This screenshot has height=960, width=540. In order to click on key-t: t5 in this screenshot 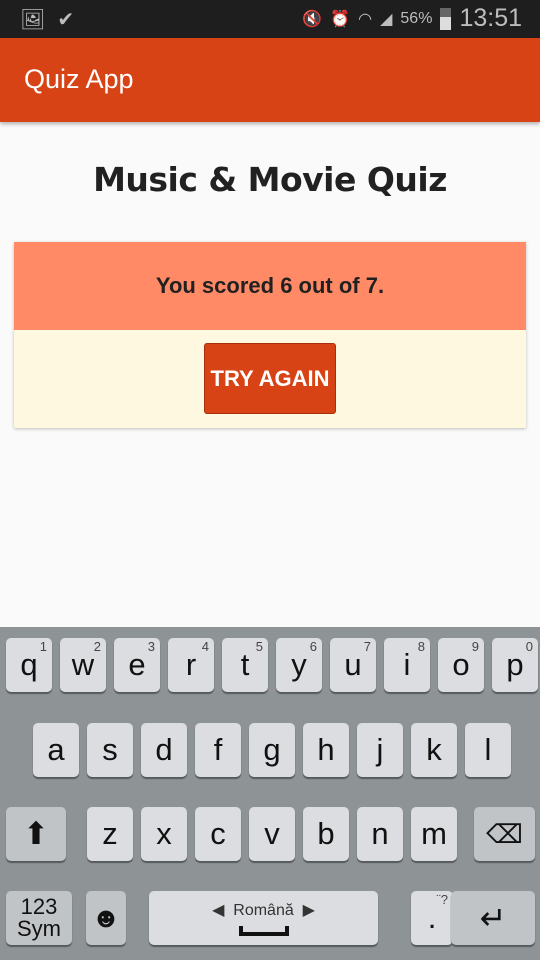, I will do `click(245, 665)`.